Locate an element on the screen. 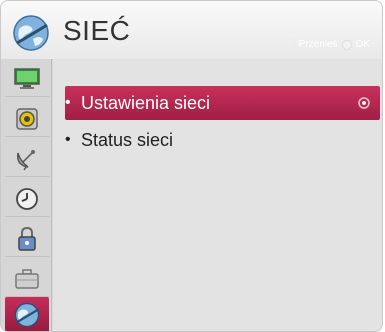 This screenshot has height=332, width=385. page-title: SIEĆ is located at coordinates (97, 30).